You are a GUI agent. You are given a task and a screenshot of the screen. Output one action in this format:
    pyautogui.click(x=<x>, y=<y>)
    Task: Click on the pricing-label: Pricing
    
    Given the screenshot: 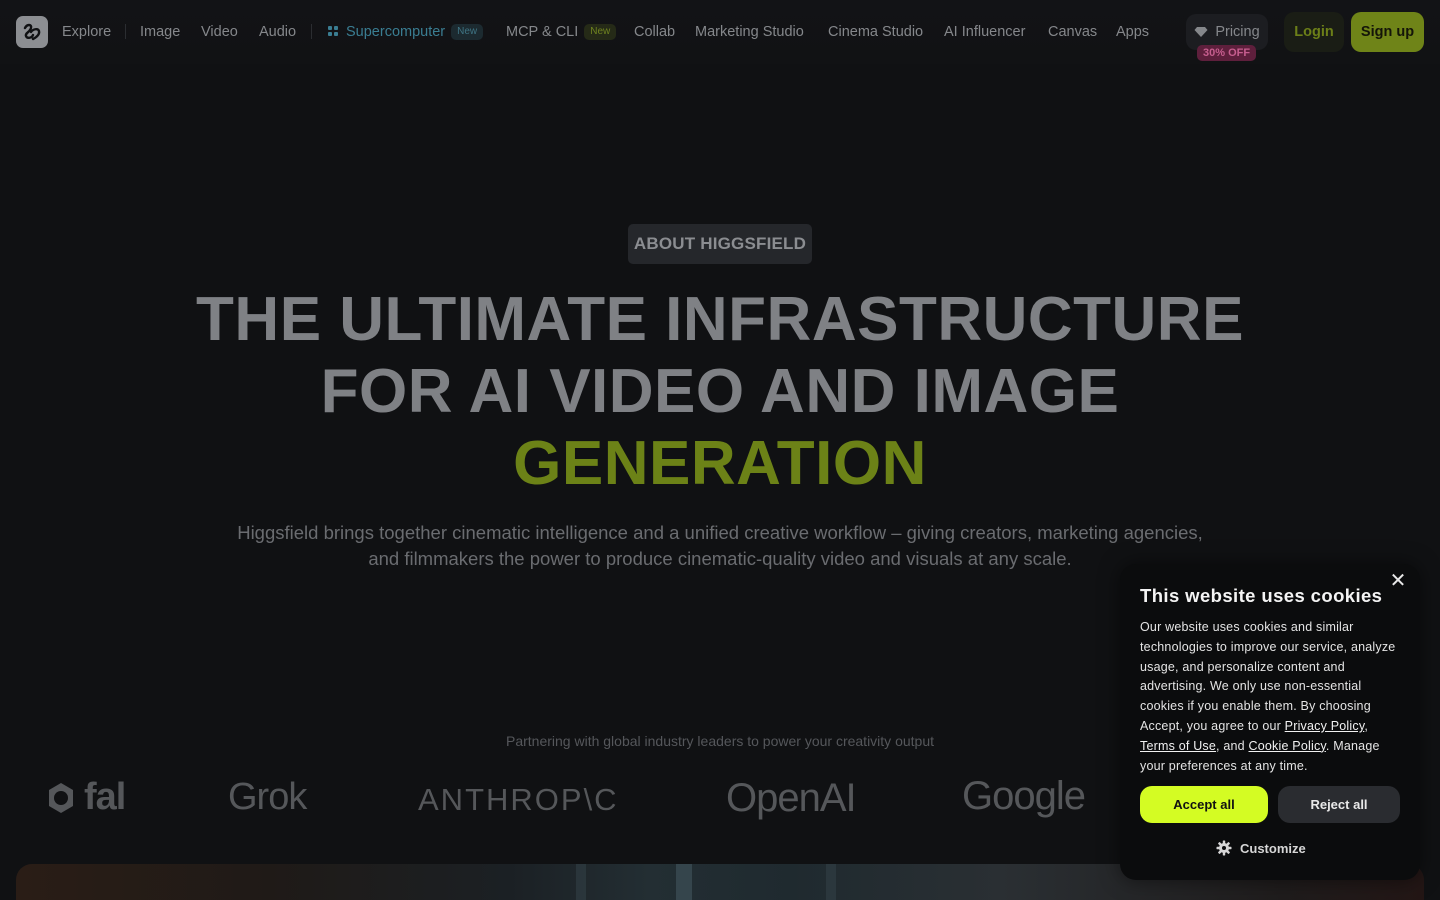 What is the action you would take?
    pyautogui.click(x=1237, y=32)
    